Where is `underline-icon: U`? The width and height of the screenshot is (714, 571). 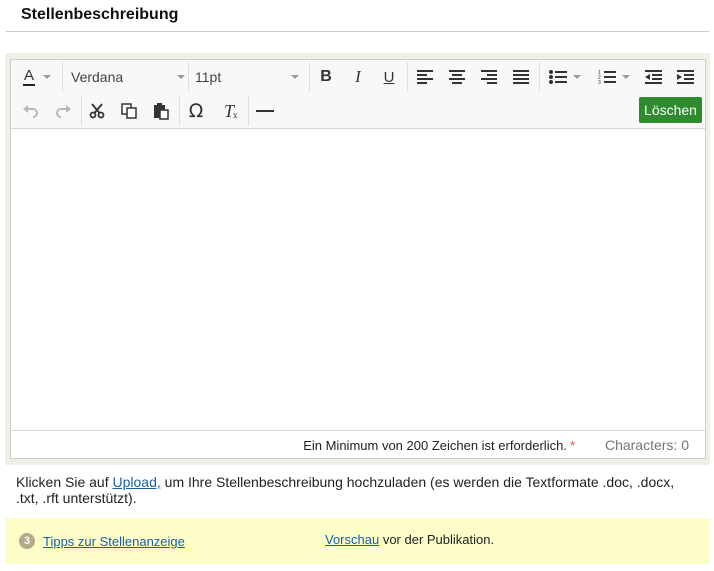 underline-icon: U is located at coordinates (389, 77).